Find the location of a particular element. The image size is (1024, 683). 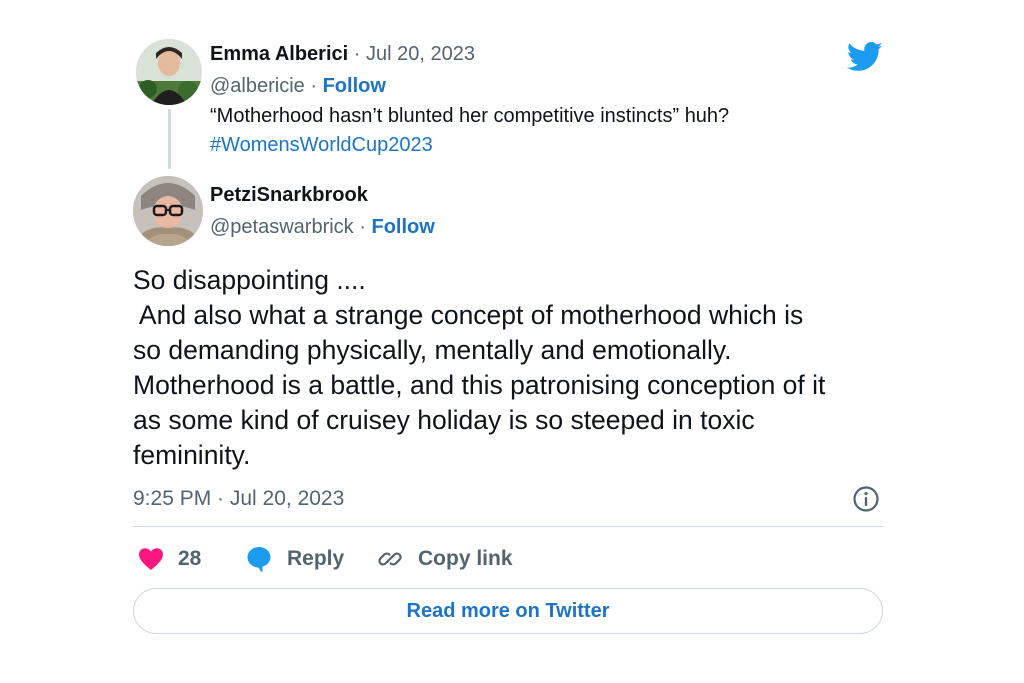

follow-link-author: Follow is located at coordinates (402, 227).